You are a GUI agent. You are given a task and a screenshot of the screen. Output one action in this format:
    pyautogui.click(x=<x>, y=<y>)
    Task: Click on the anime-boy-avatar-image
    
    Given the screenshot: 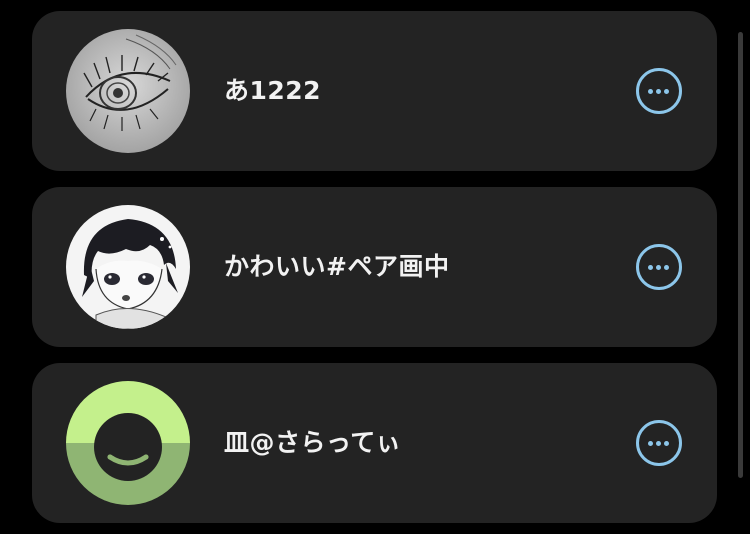 What is the action you would take?
    pyautogui.click(x=128, y=267)
    